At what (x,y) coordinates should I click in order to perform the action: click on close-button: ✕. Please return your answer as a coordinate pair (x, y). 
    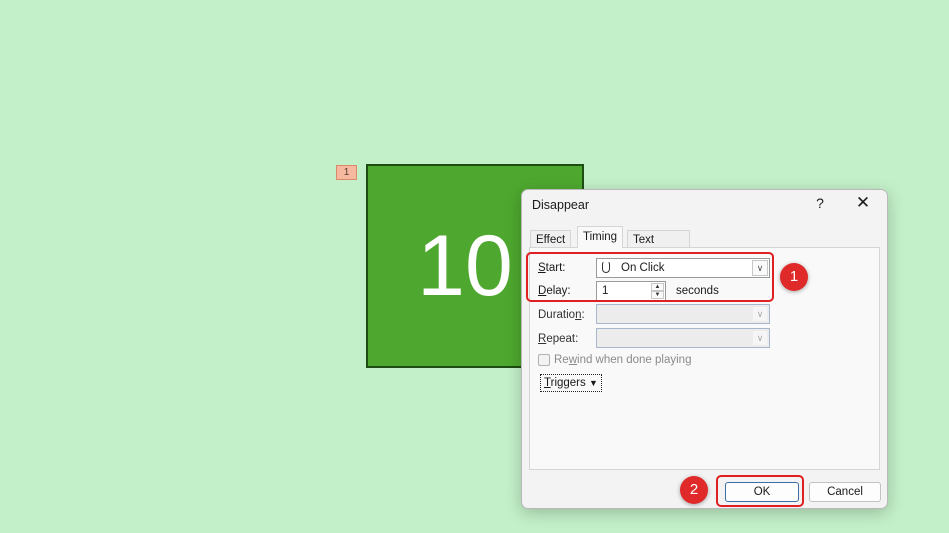
    Looking at the image, I should click on (863, 204).